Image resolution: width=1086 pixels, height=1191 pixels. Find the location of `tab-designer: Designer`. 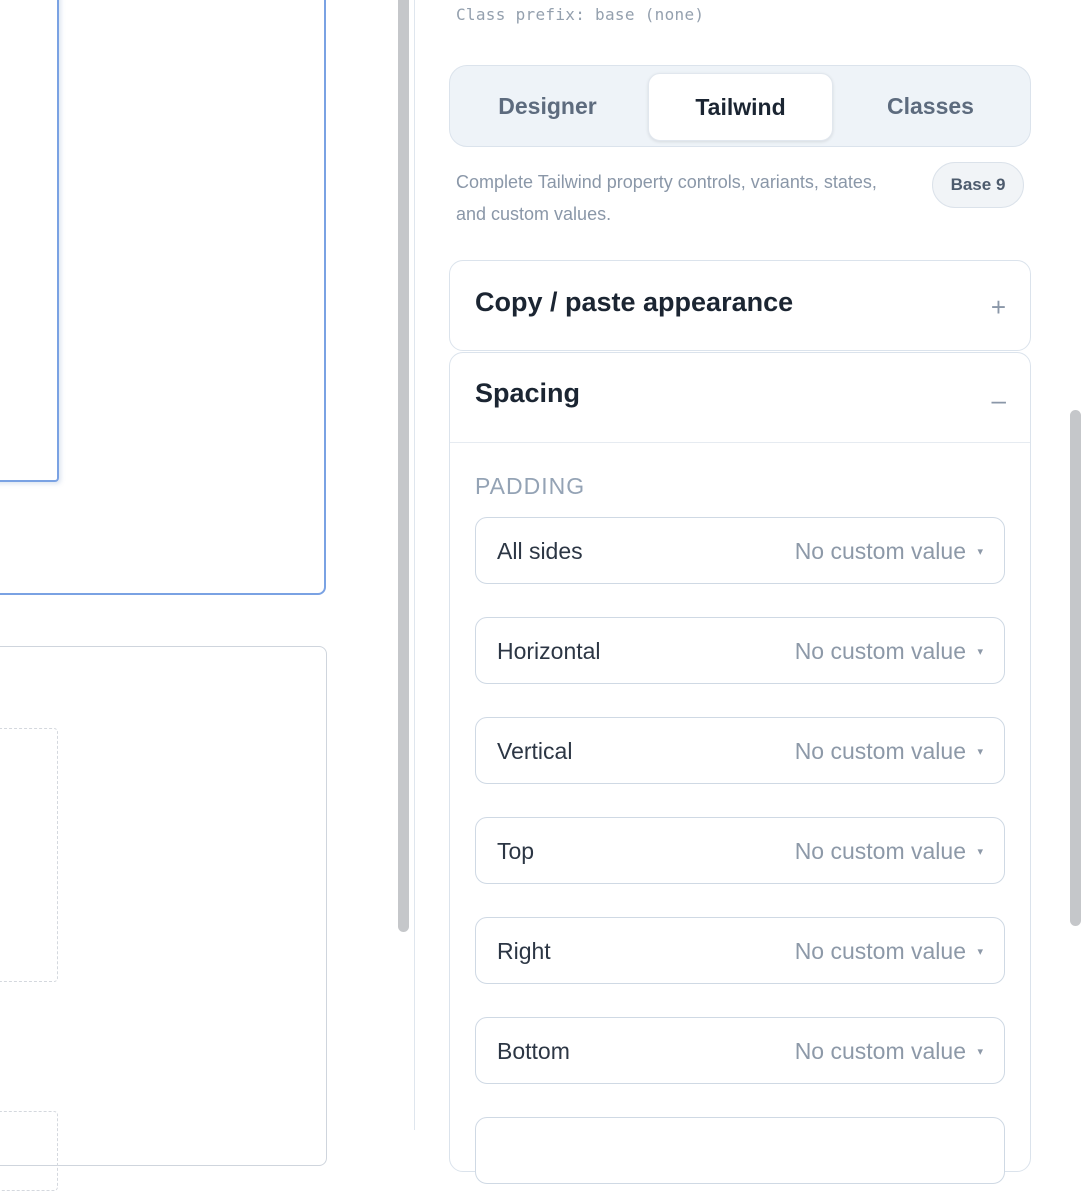

tab-designer: Designer is located at coordinates (547, 106).